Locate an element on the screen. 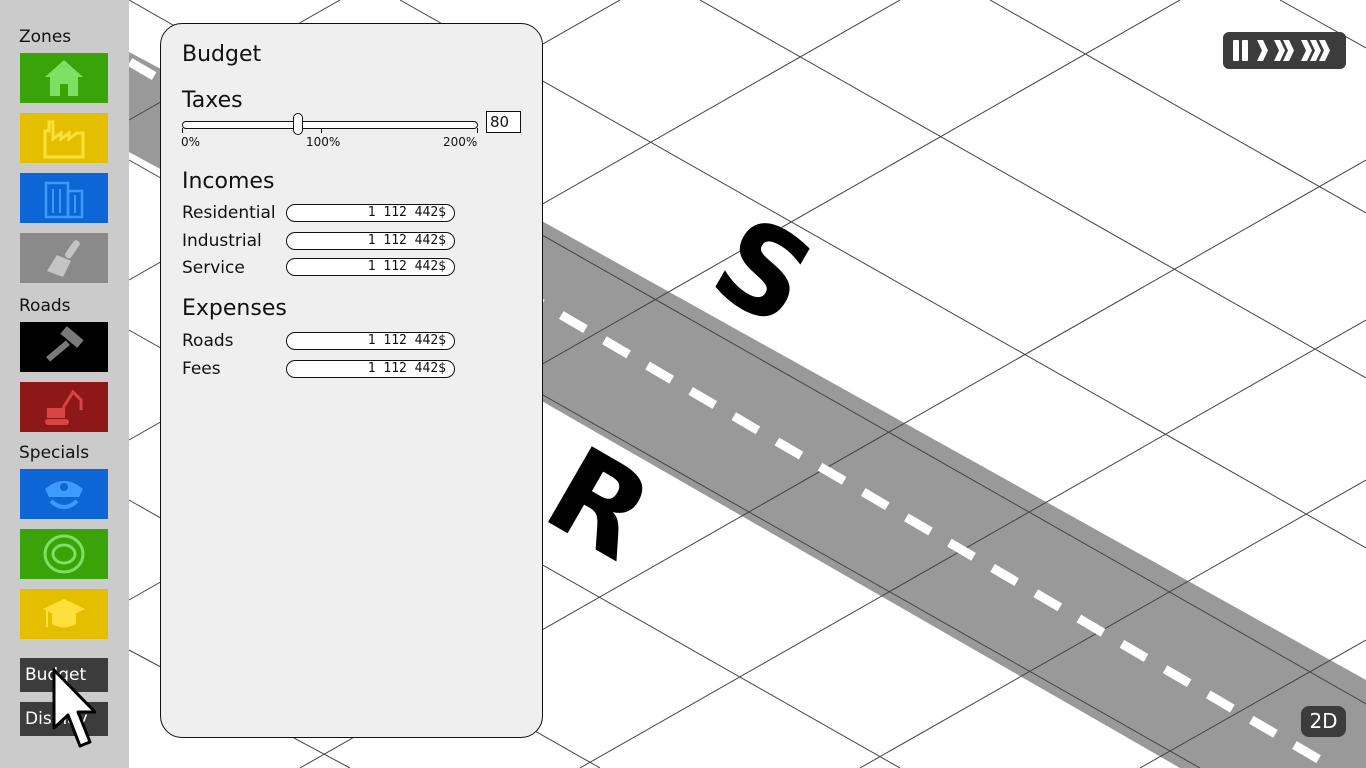  tool-sidebar: Zones Roads Specials Budget Display is located at coordinates (64, 384).